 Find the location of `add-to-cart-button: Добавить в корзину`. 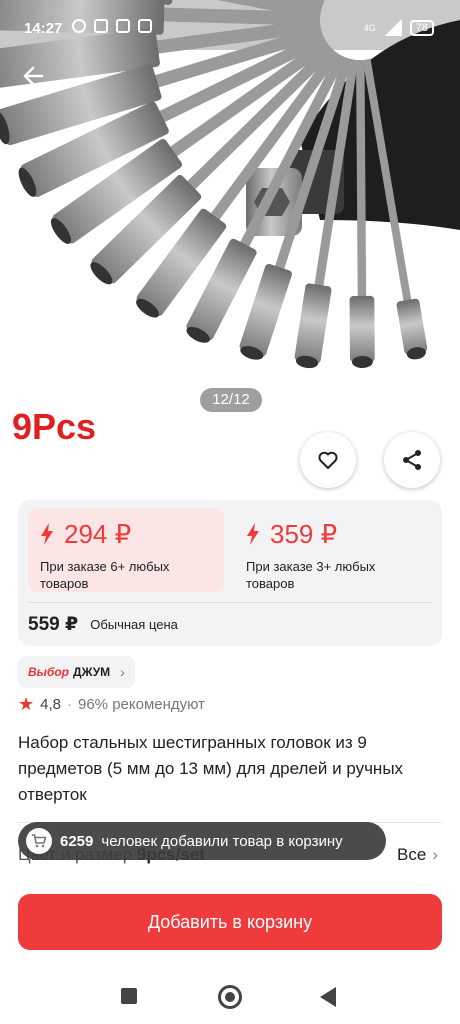

add-to-cart-button: Добавить в корзину is located at coordinates (230, 922).